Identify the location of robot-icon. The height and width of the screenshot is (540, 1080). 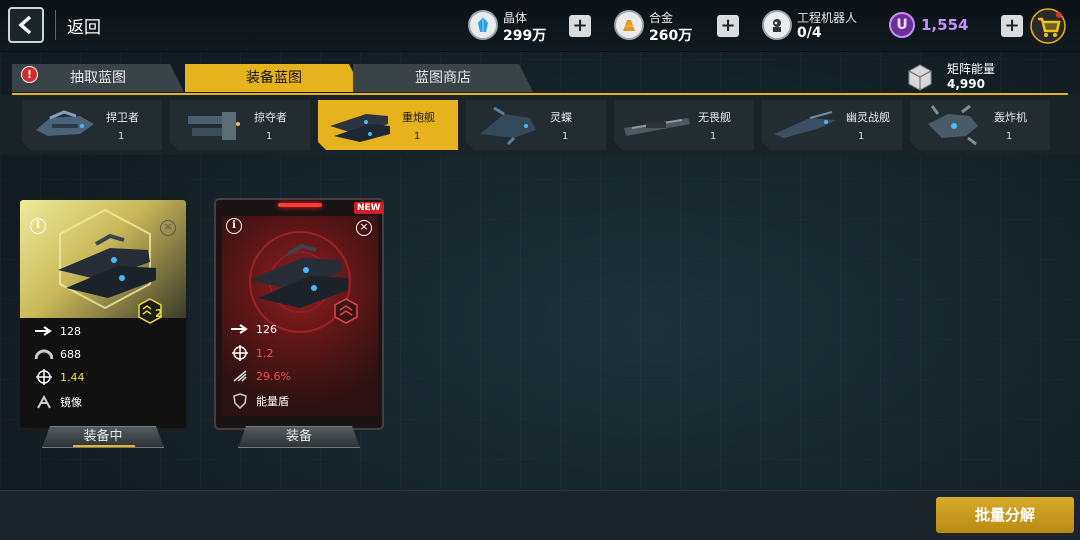
(777, 25).